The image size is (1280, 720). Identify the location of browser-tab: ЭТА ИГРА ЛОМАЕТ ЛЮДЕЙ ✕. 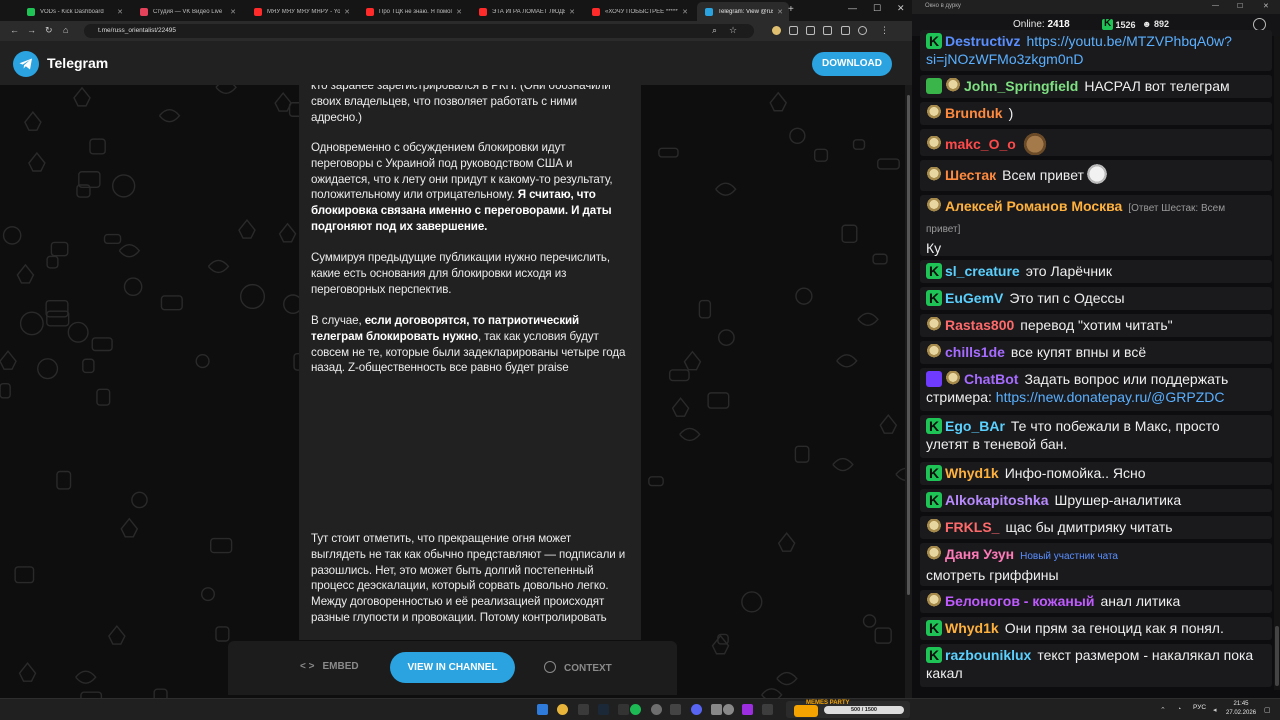
(526, 11).